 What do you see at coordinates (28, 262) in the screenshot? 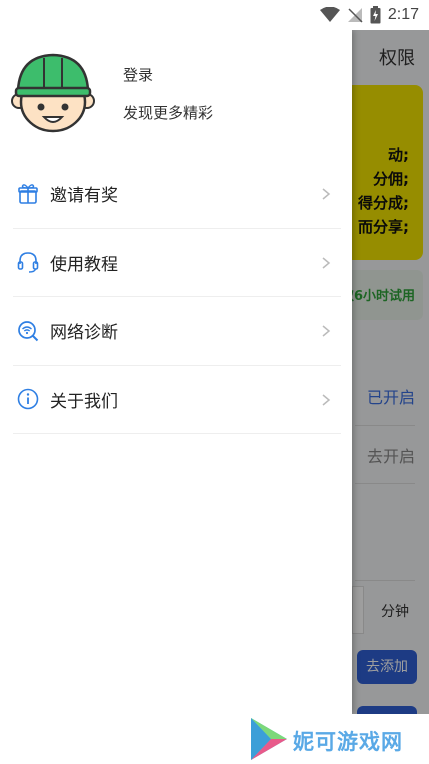
I see `headset-icon` at bounding box center [28, 262].